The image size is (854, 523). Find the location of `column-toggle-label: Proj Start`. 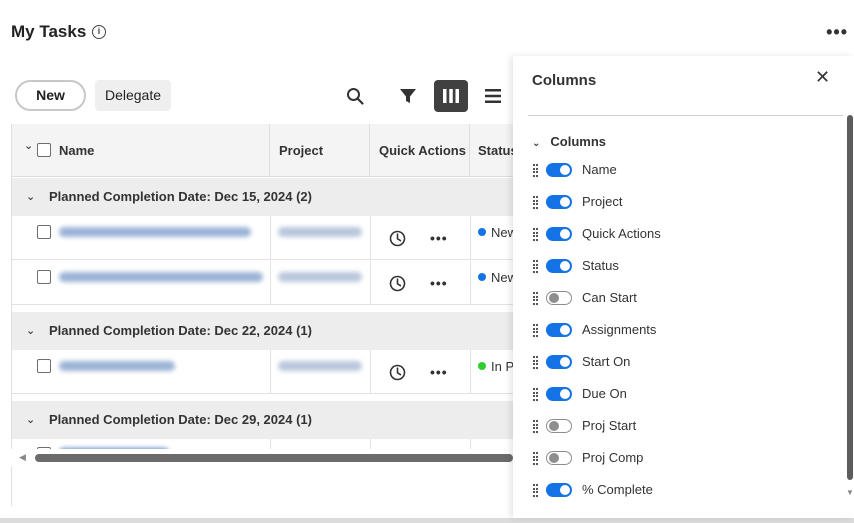

column-toggle-label: Proj Start is located at coordinates (609, 425).